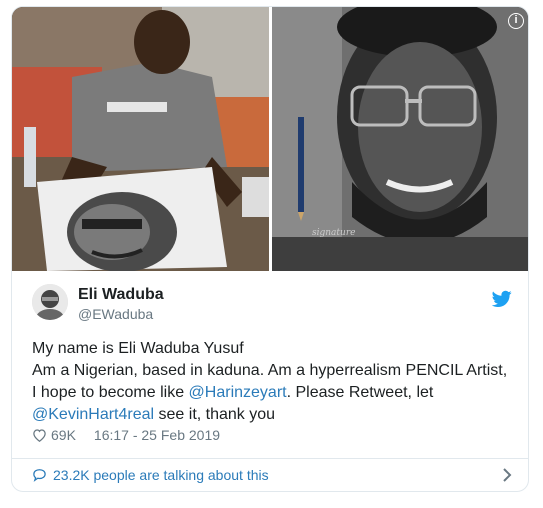 The height and width of the screenshot is (508, 543). I want to click on twitter-bird-icon, so click(502, 299).